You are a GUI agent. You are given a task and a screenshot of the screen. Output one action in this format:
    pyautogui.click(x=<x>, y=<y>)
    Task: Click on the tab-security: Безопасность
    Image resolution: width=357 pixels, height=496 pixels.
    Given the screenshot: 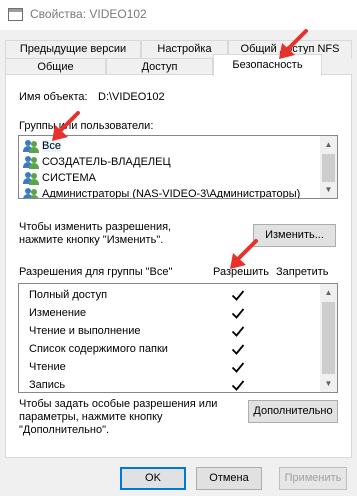 What is the action you would take?
    pyautogui.click(x=267, y=65)
    